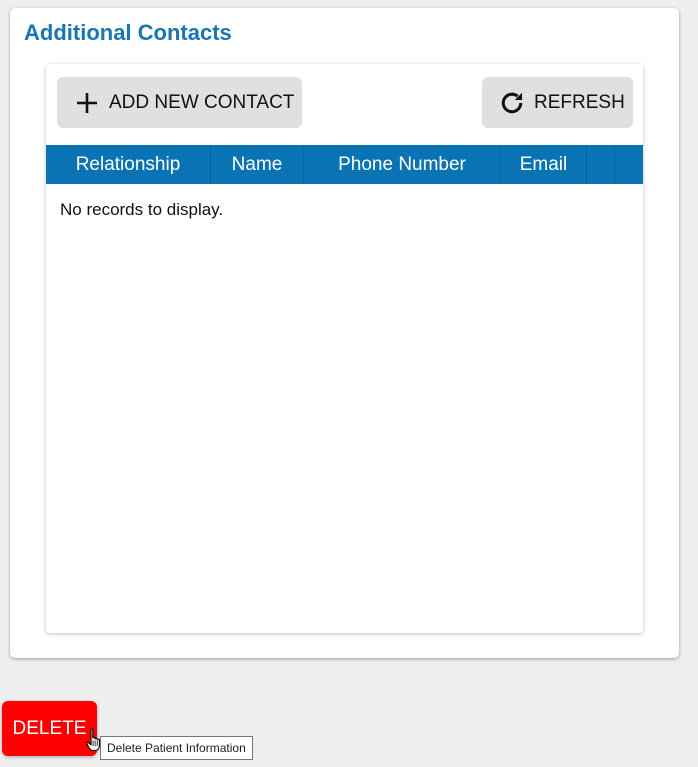 The width and height of the screenshot is (698, 767). I want to click on grid-header: Relationship Name Phone Number Email, so click(344, 164).